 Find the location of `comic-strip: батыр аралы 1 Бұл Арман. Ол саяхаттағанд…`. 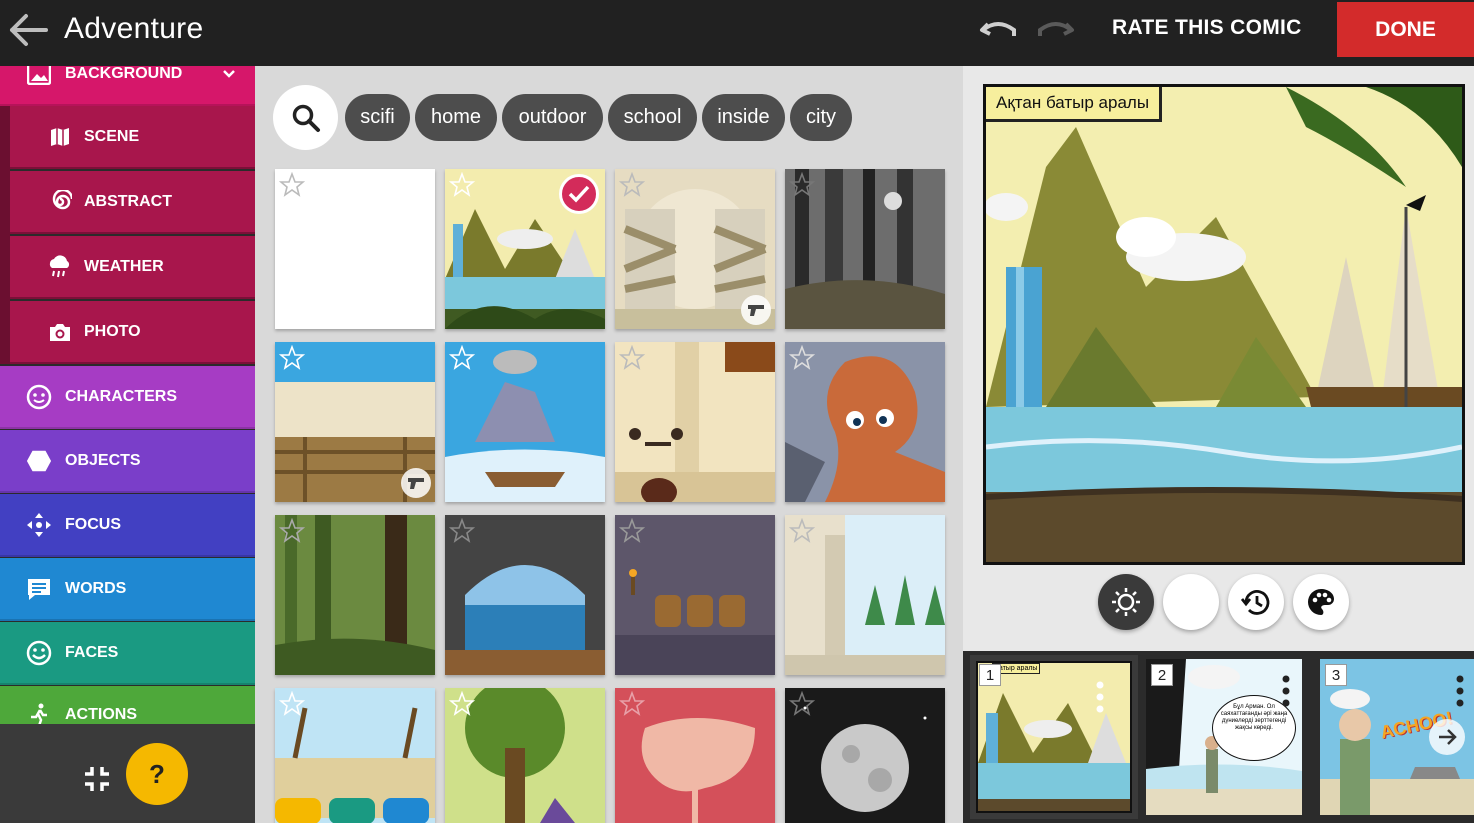

comic-strip: батыр аралы 1 Бұл Арман. Ол саяхаттағанд… is located at coordinates (1218, 737).